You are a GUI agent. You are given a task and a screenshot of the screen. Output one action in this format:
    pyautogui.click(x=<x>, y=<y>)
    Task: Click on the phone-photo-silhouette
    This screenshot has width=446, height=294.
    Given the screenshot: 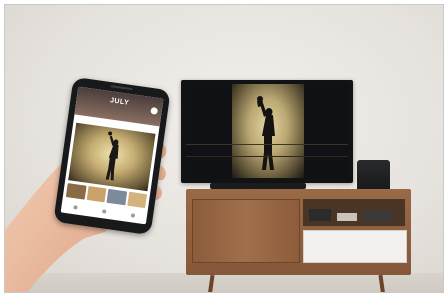 What is the action you would take?
    pyautogui.click(x=112, y=156)
    